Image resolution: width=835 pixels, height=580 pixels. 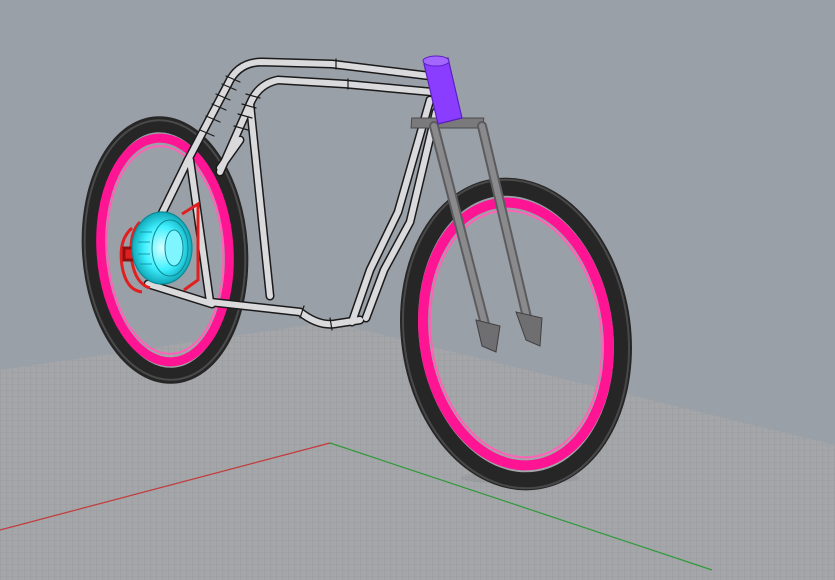 What do you see at coordinates (436, 61) in the screenshot?
I see `head-tube-top` at bounding box center [436, 61].